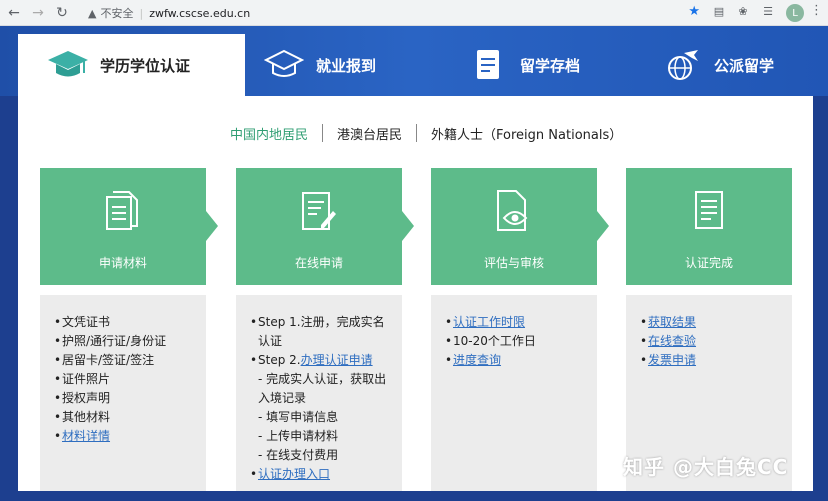 This screenshot has height=501, width=828. I want to click on review-info-list: • 认证工作时限 • 10-20个工作日 • 进度查询, so click(514, 393).